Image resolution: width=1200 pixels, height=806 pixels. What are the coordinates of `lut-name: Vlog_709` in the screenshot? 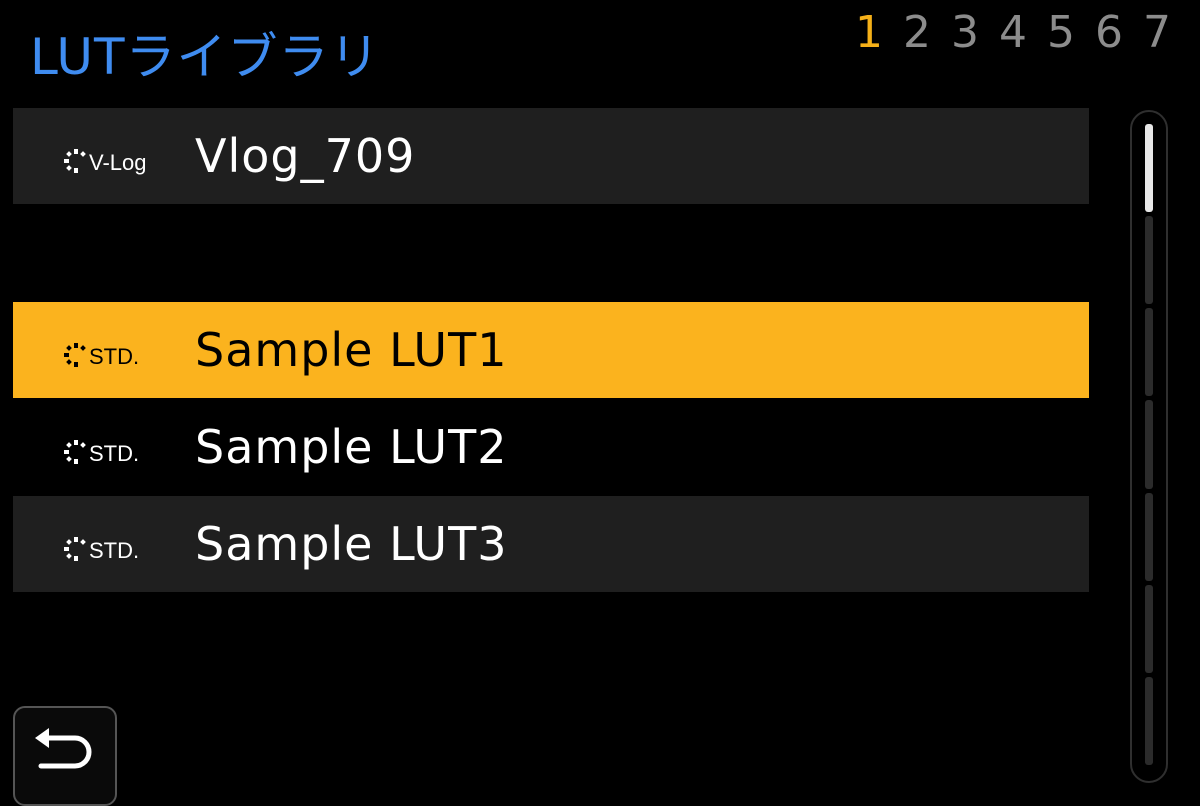 It's located at (305, 156).